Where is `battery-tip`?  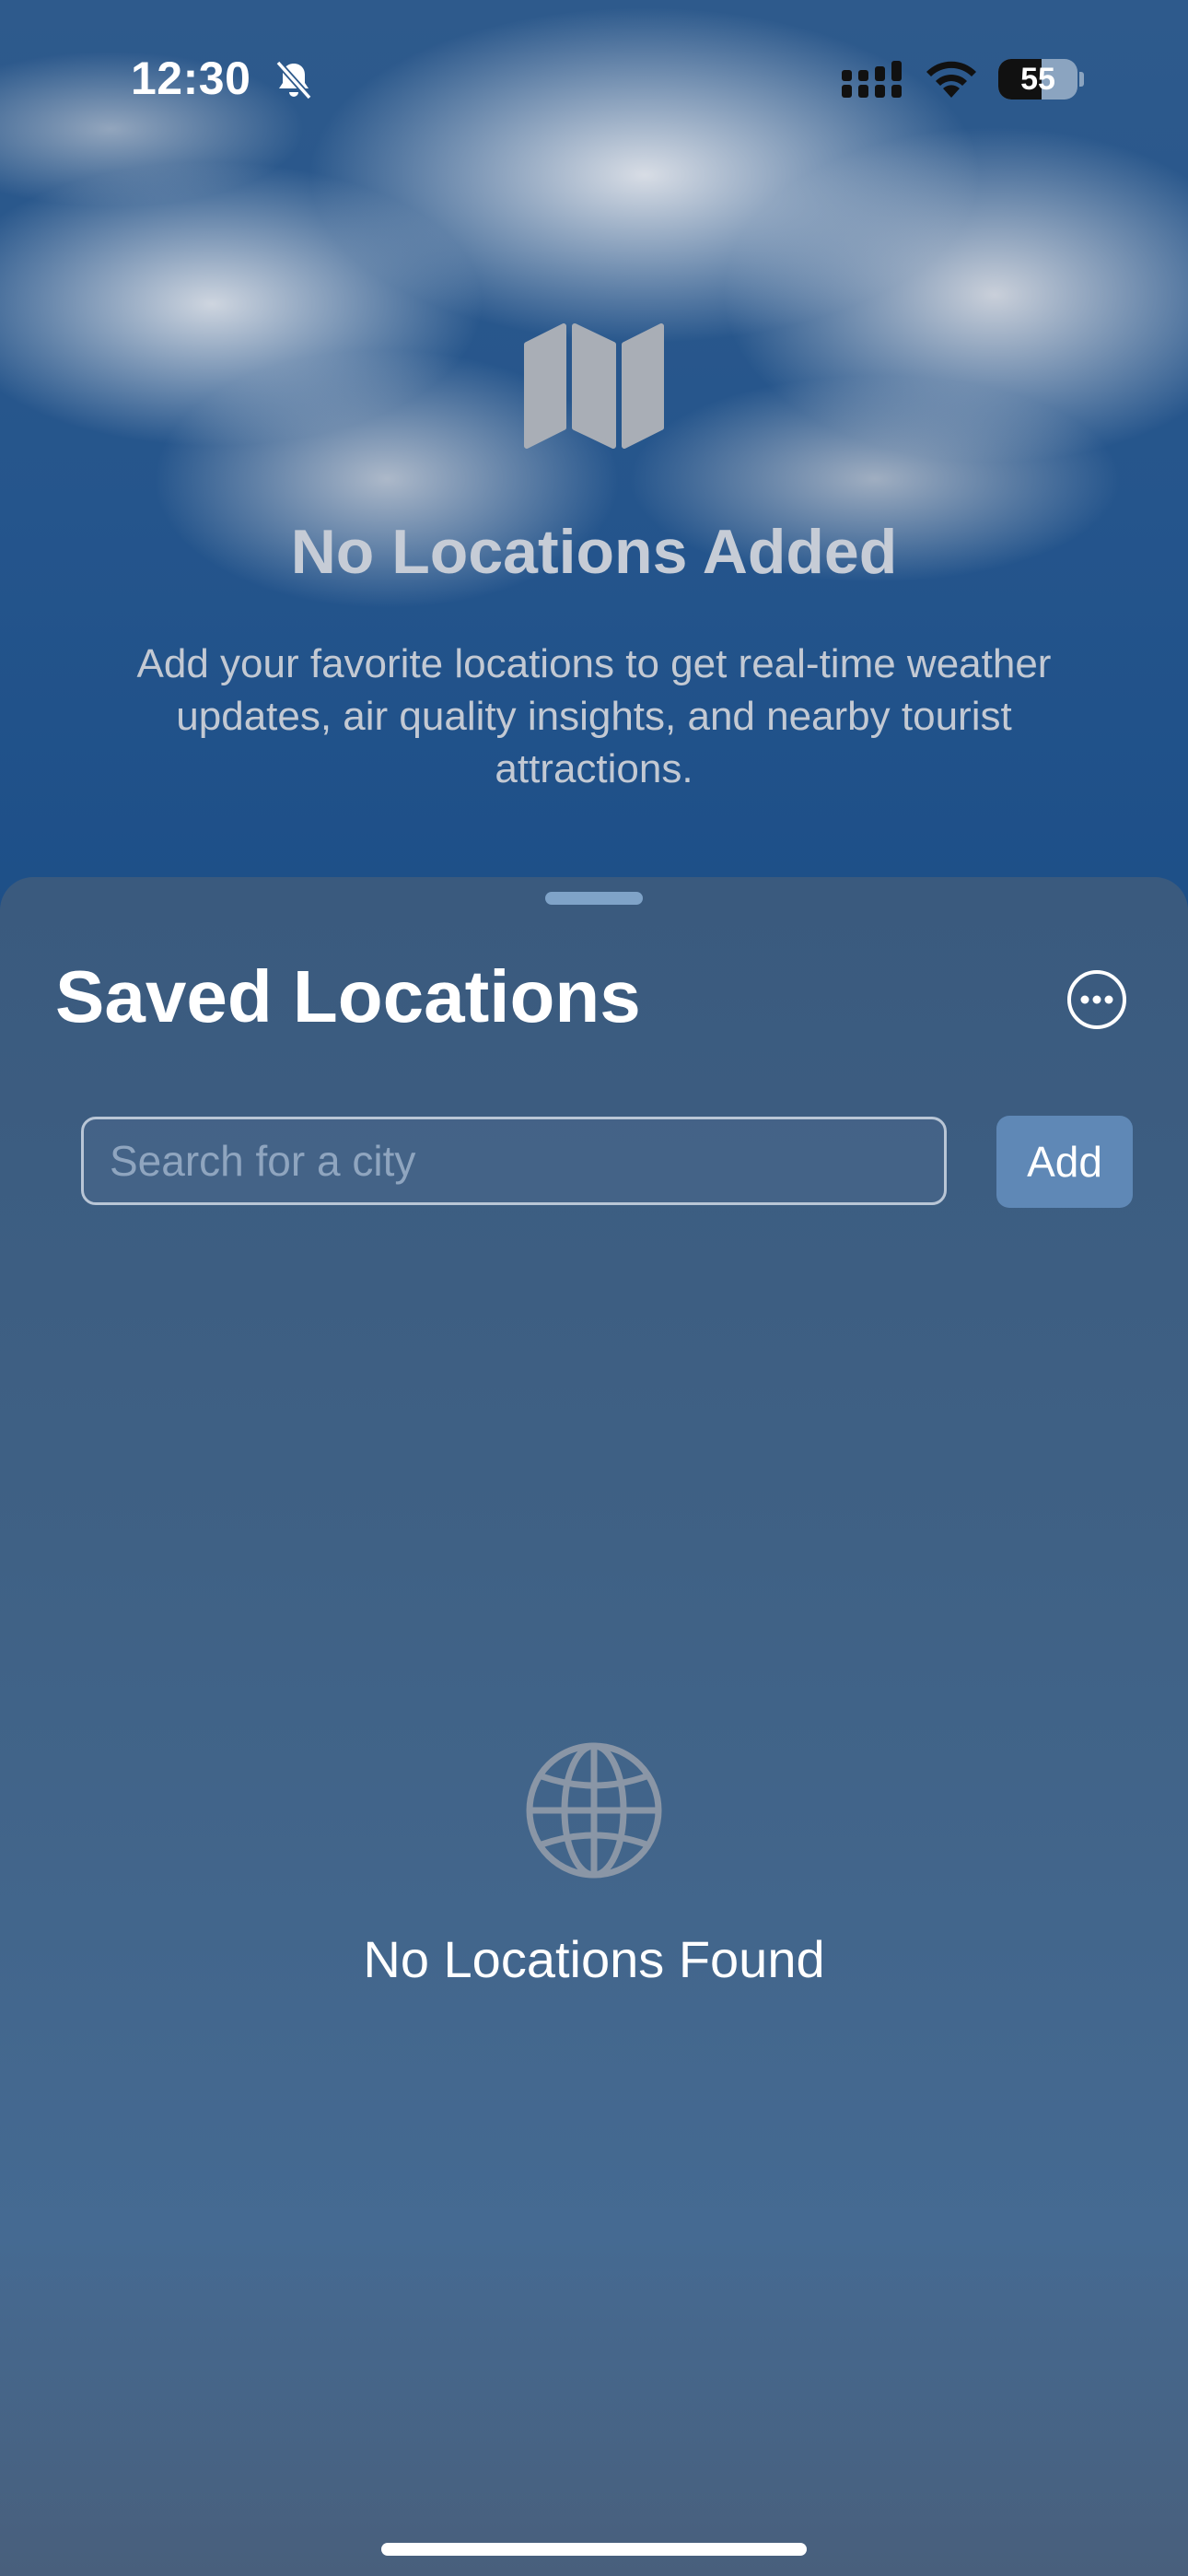 battery-tip is located at coordinates (1081, 79).